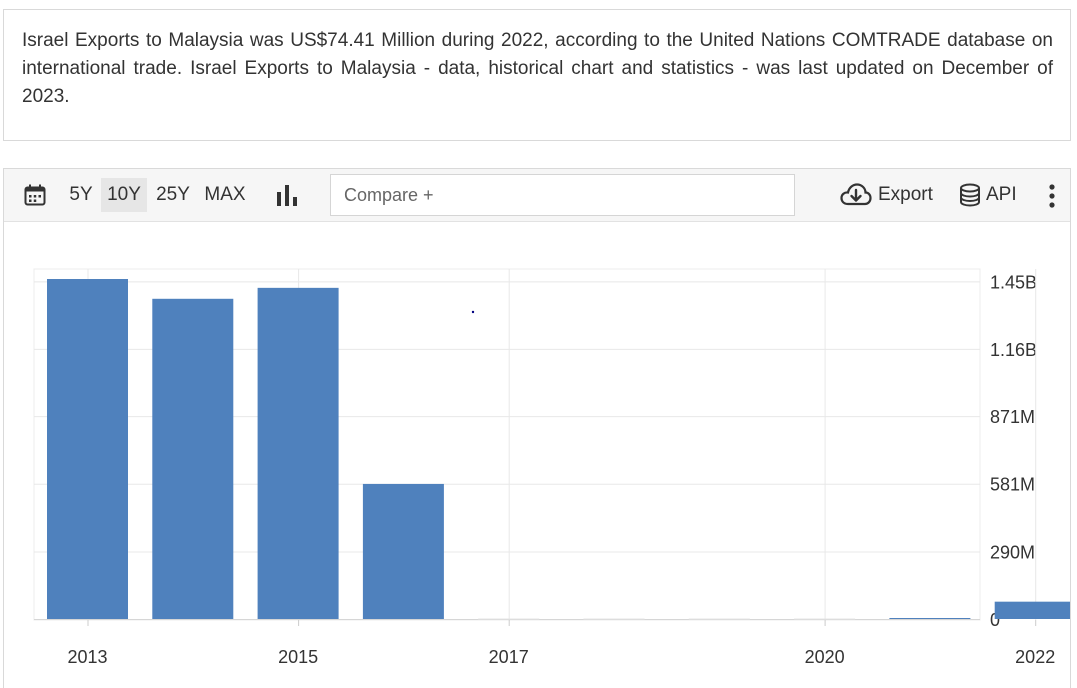  What do you see at coordinates (87, 449) in the screenshot?
I see `bar-2013` at bounding box center [87, 449].